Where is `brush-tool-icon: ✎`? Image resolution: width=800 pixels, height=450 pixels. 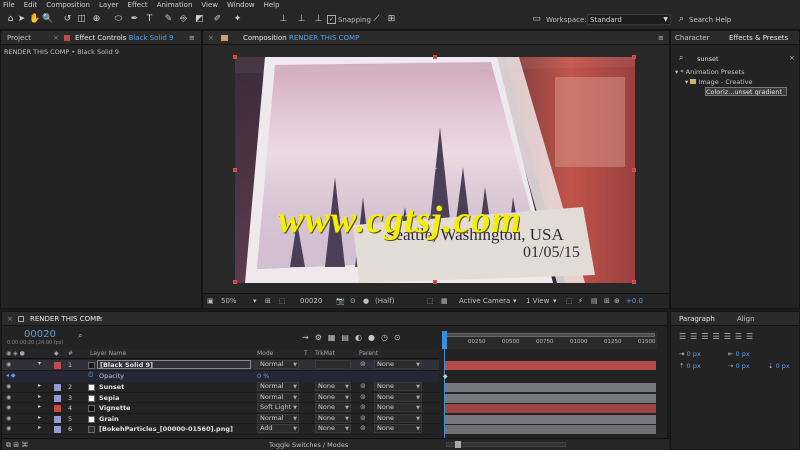 brush-tool-icon: ✎ is located at coordinates (168, 19).